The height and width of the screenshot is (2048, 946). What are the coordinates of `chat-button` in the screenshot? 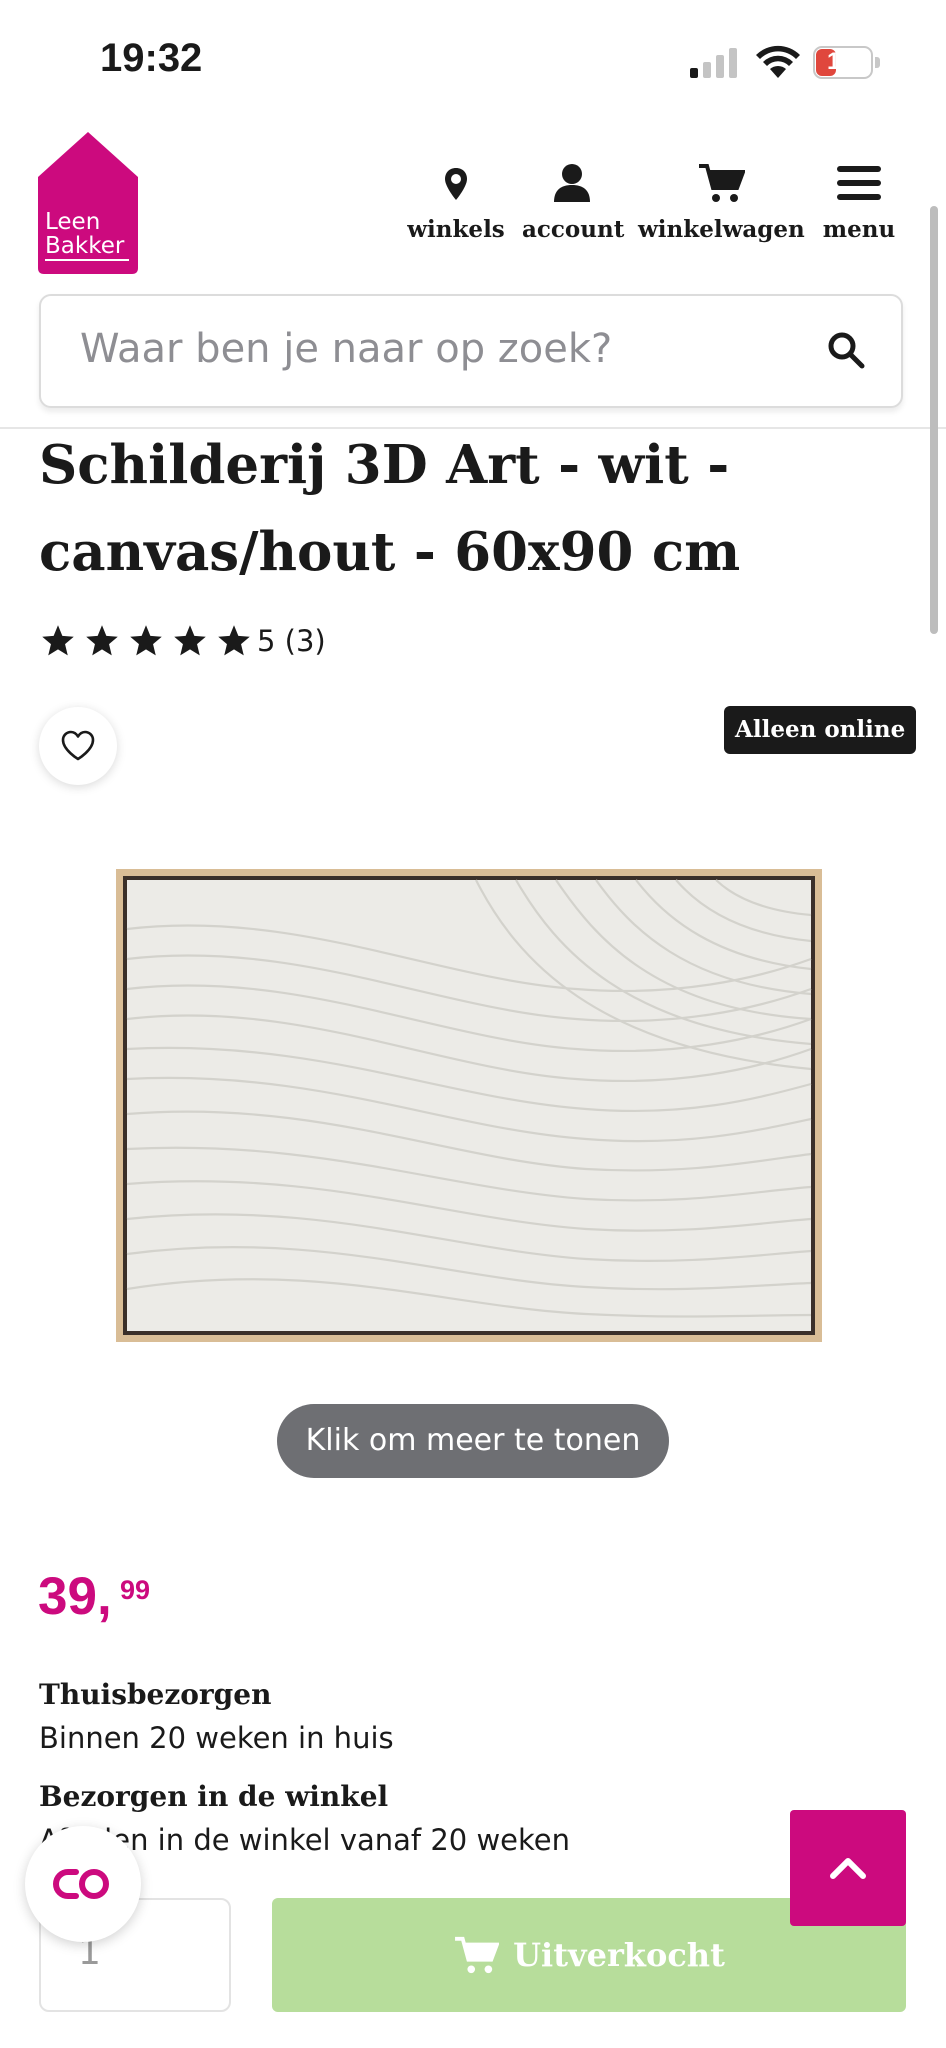 It's located at (83, 1884).